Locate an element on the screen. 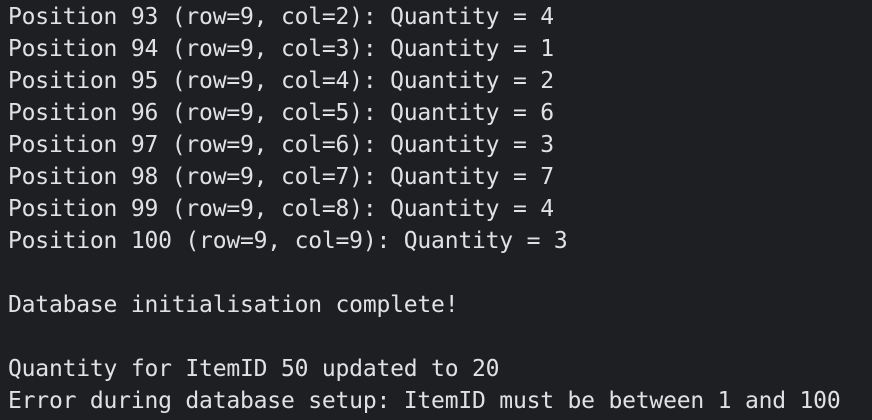 The image size is (872, 420). output-line-position-93: Position 93 (row=9, col=2): Quantity = 4 is located at coordinates (281, 17).